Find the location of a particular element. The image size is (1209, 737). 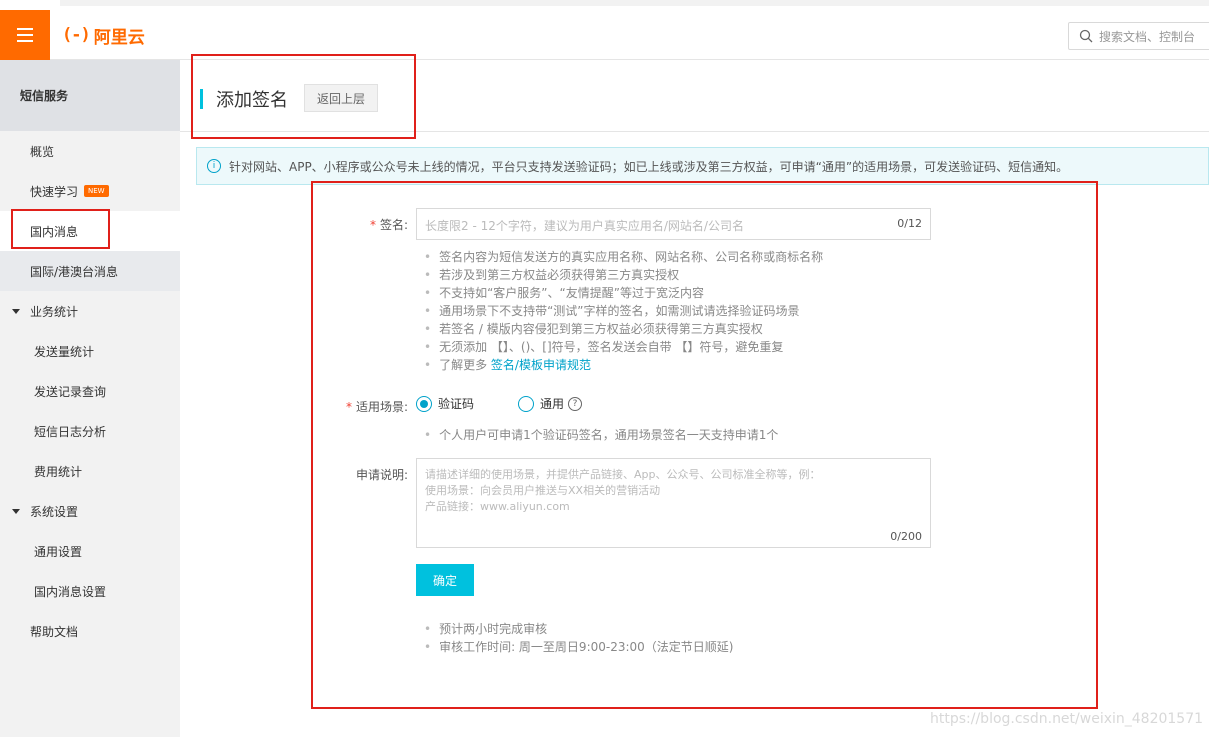

sidebar-item-label: 业务统计 is located at coordinates (54, 311).